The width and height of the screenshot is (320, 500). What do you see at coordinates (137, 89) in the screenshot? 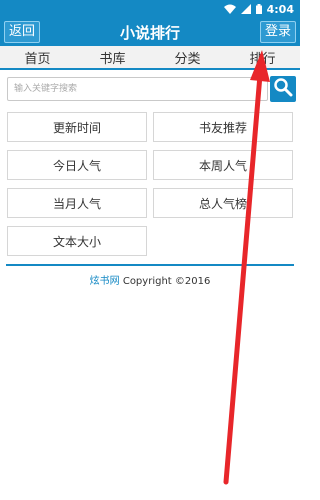
I see `search-input` at bounding box center [137, 89].